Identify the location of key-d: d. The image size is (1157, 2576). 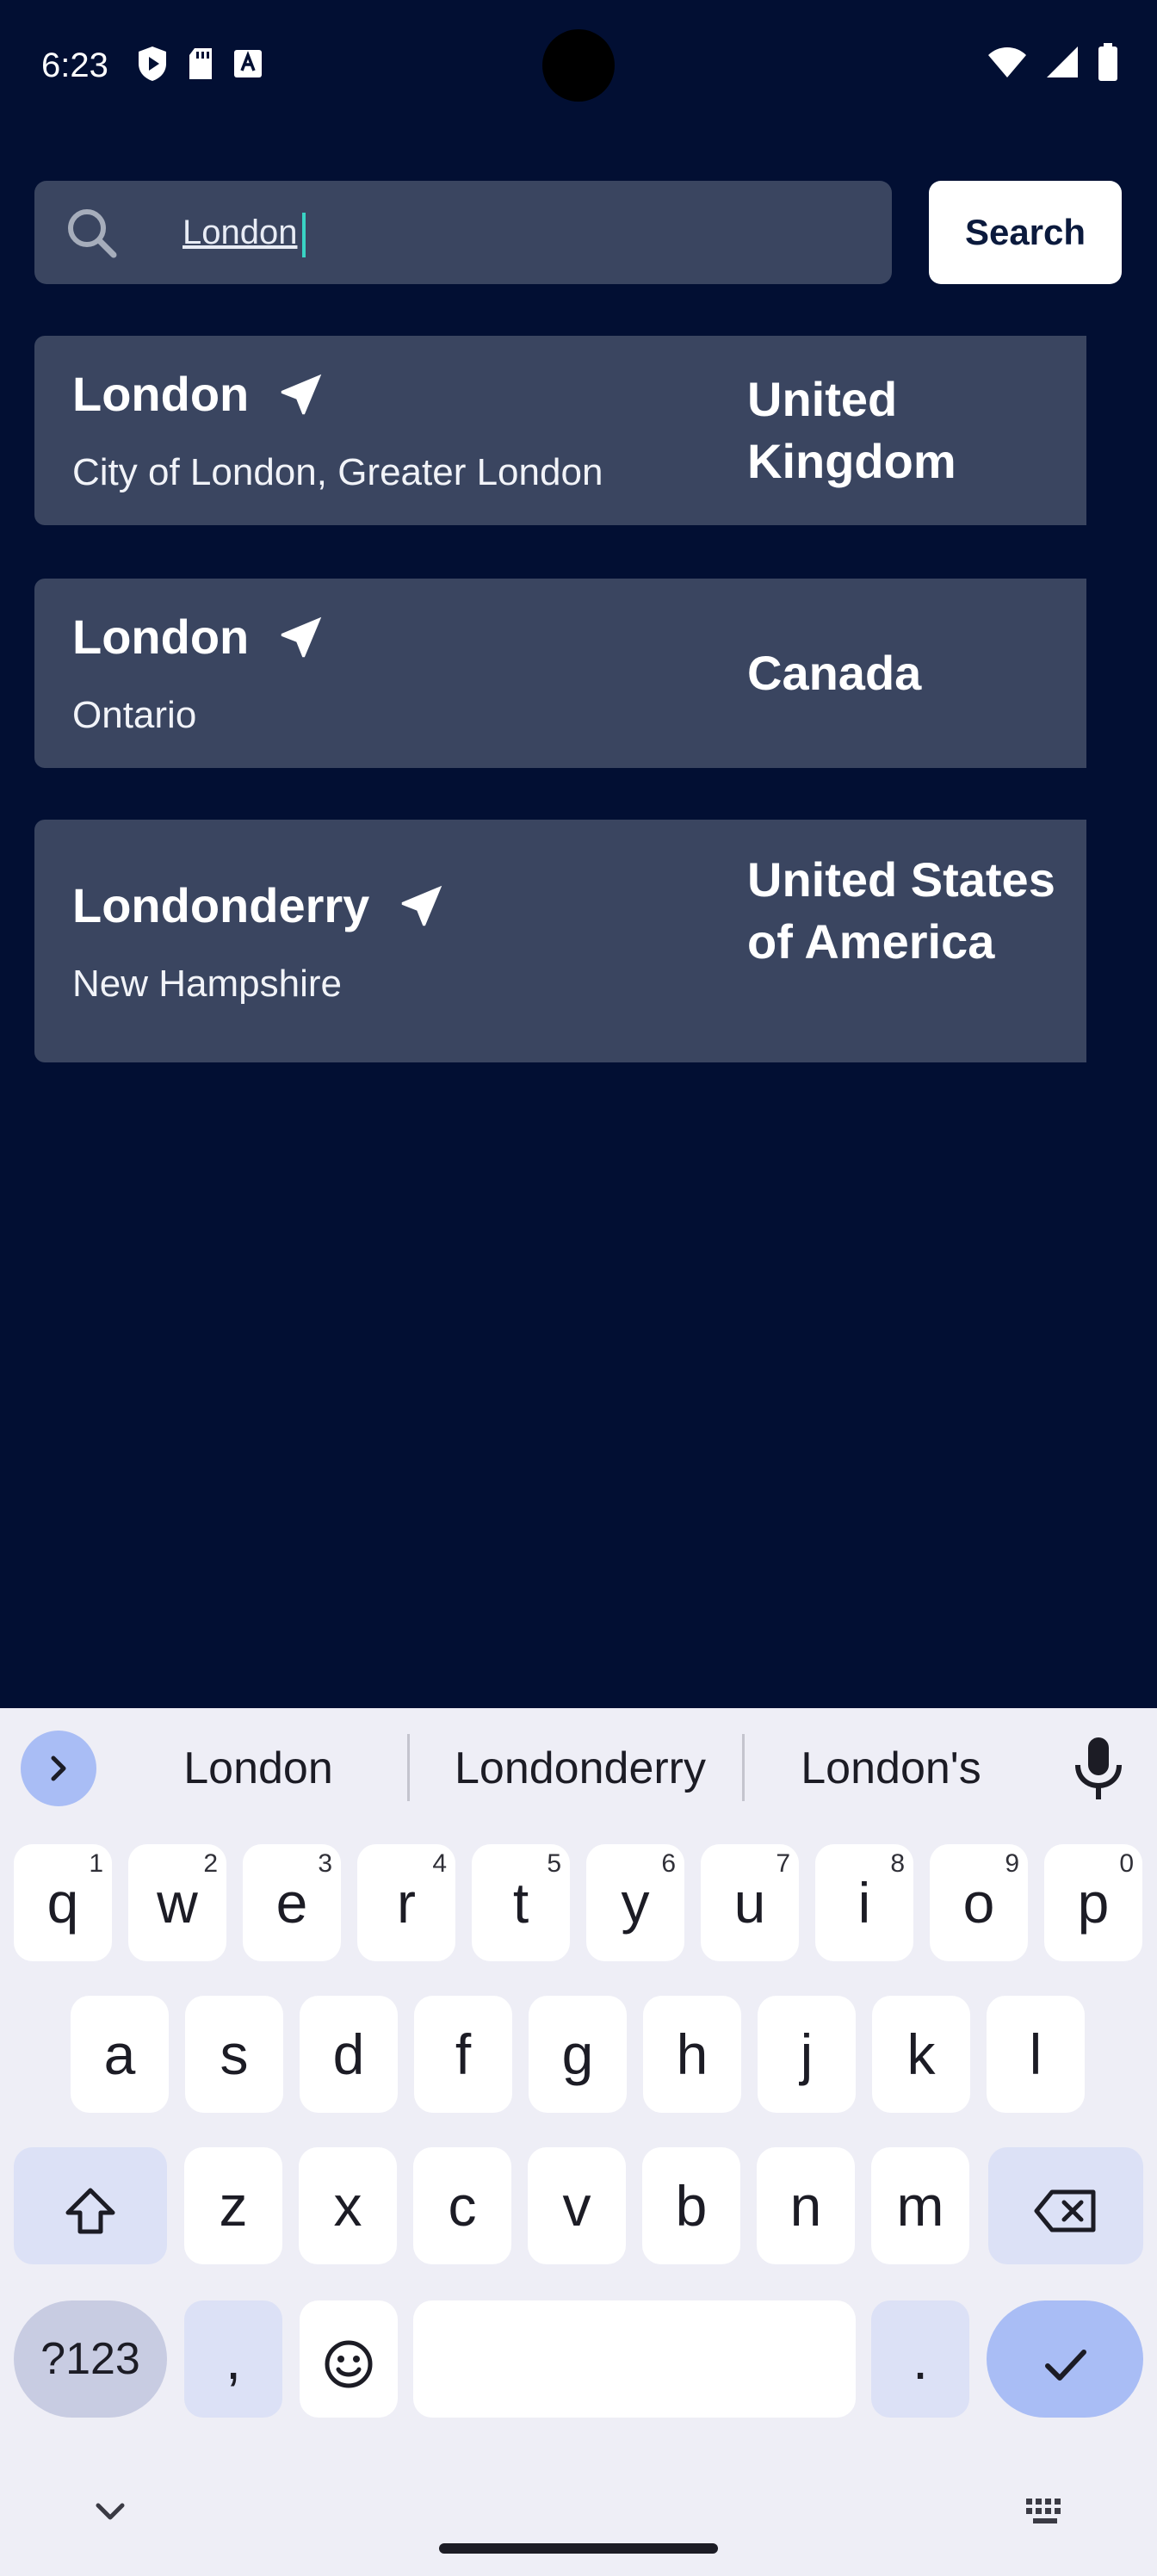
(349, 2055).